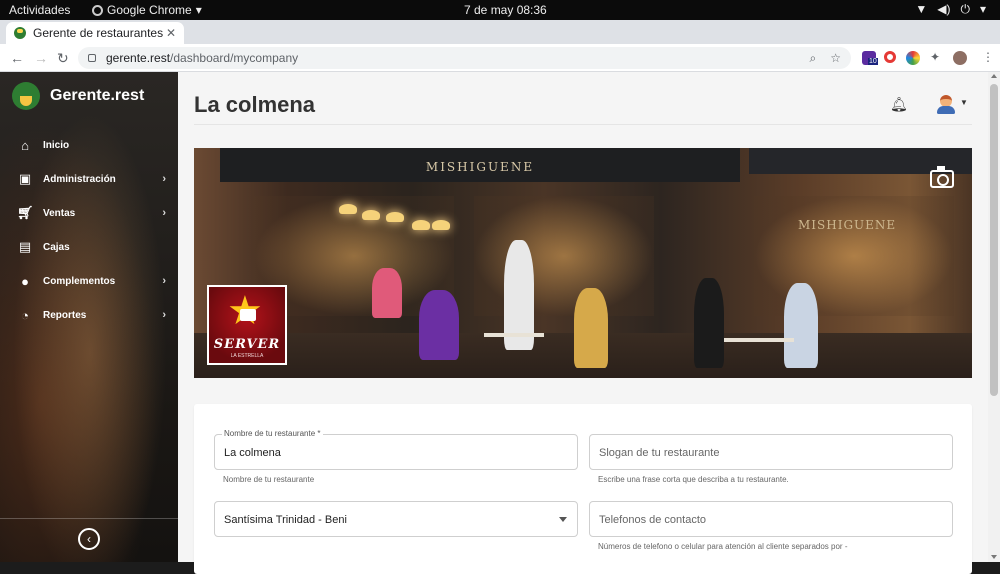 The height and width of the screenshot is (574, 1000). Describe the element at coordinates (252, 453) in the screenshot. I see `restaurant-name-value: La colmena` at that location.